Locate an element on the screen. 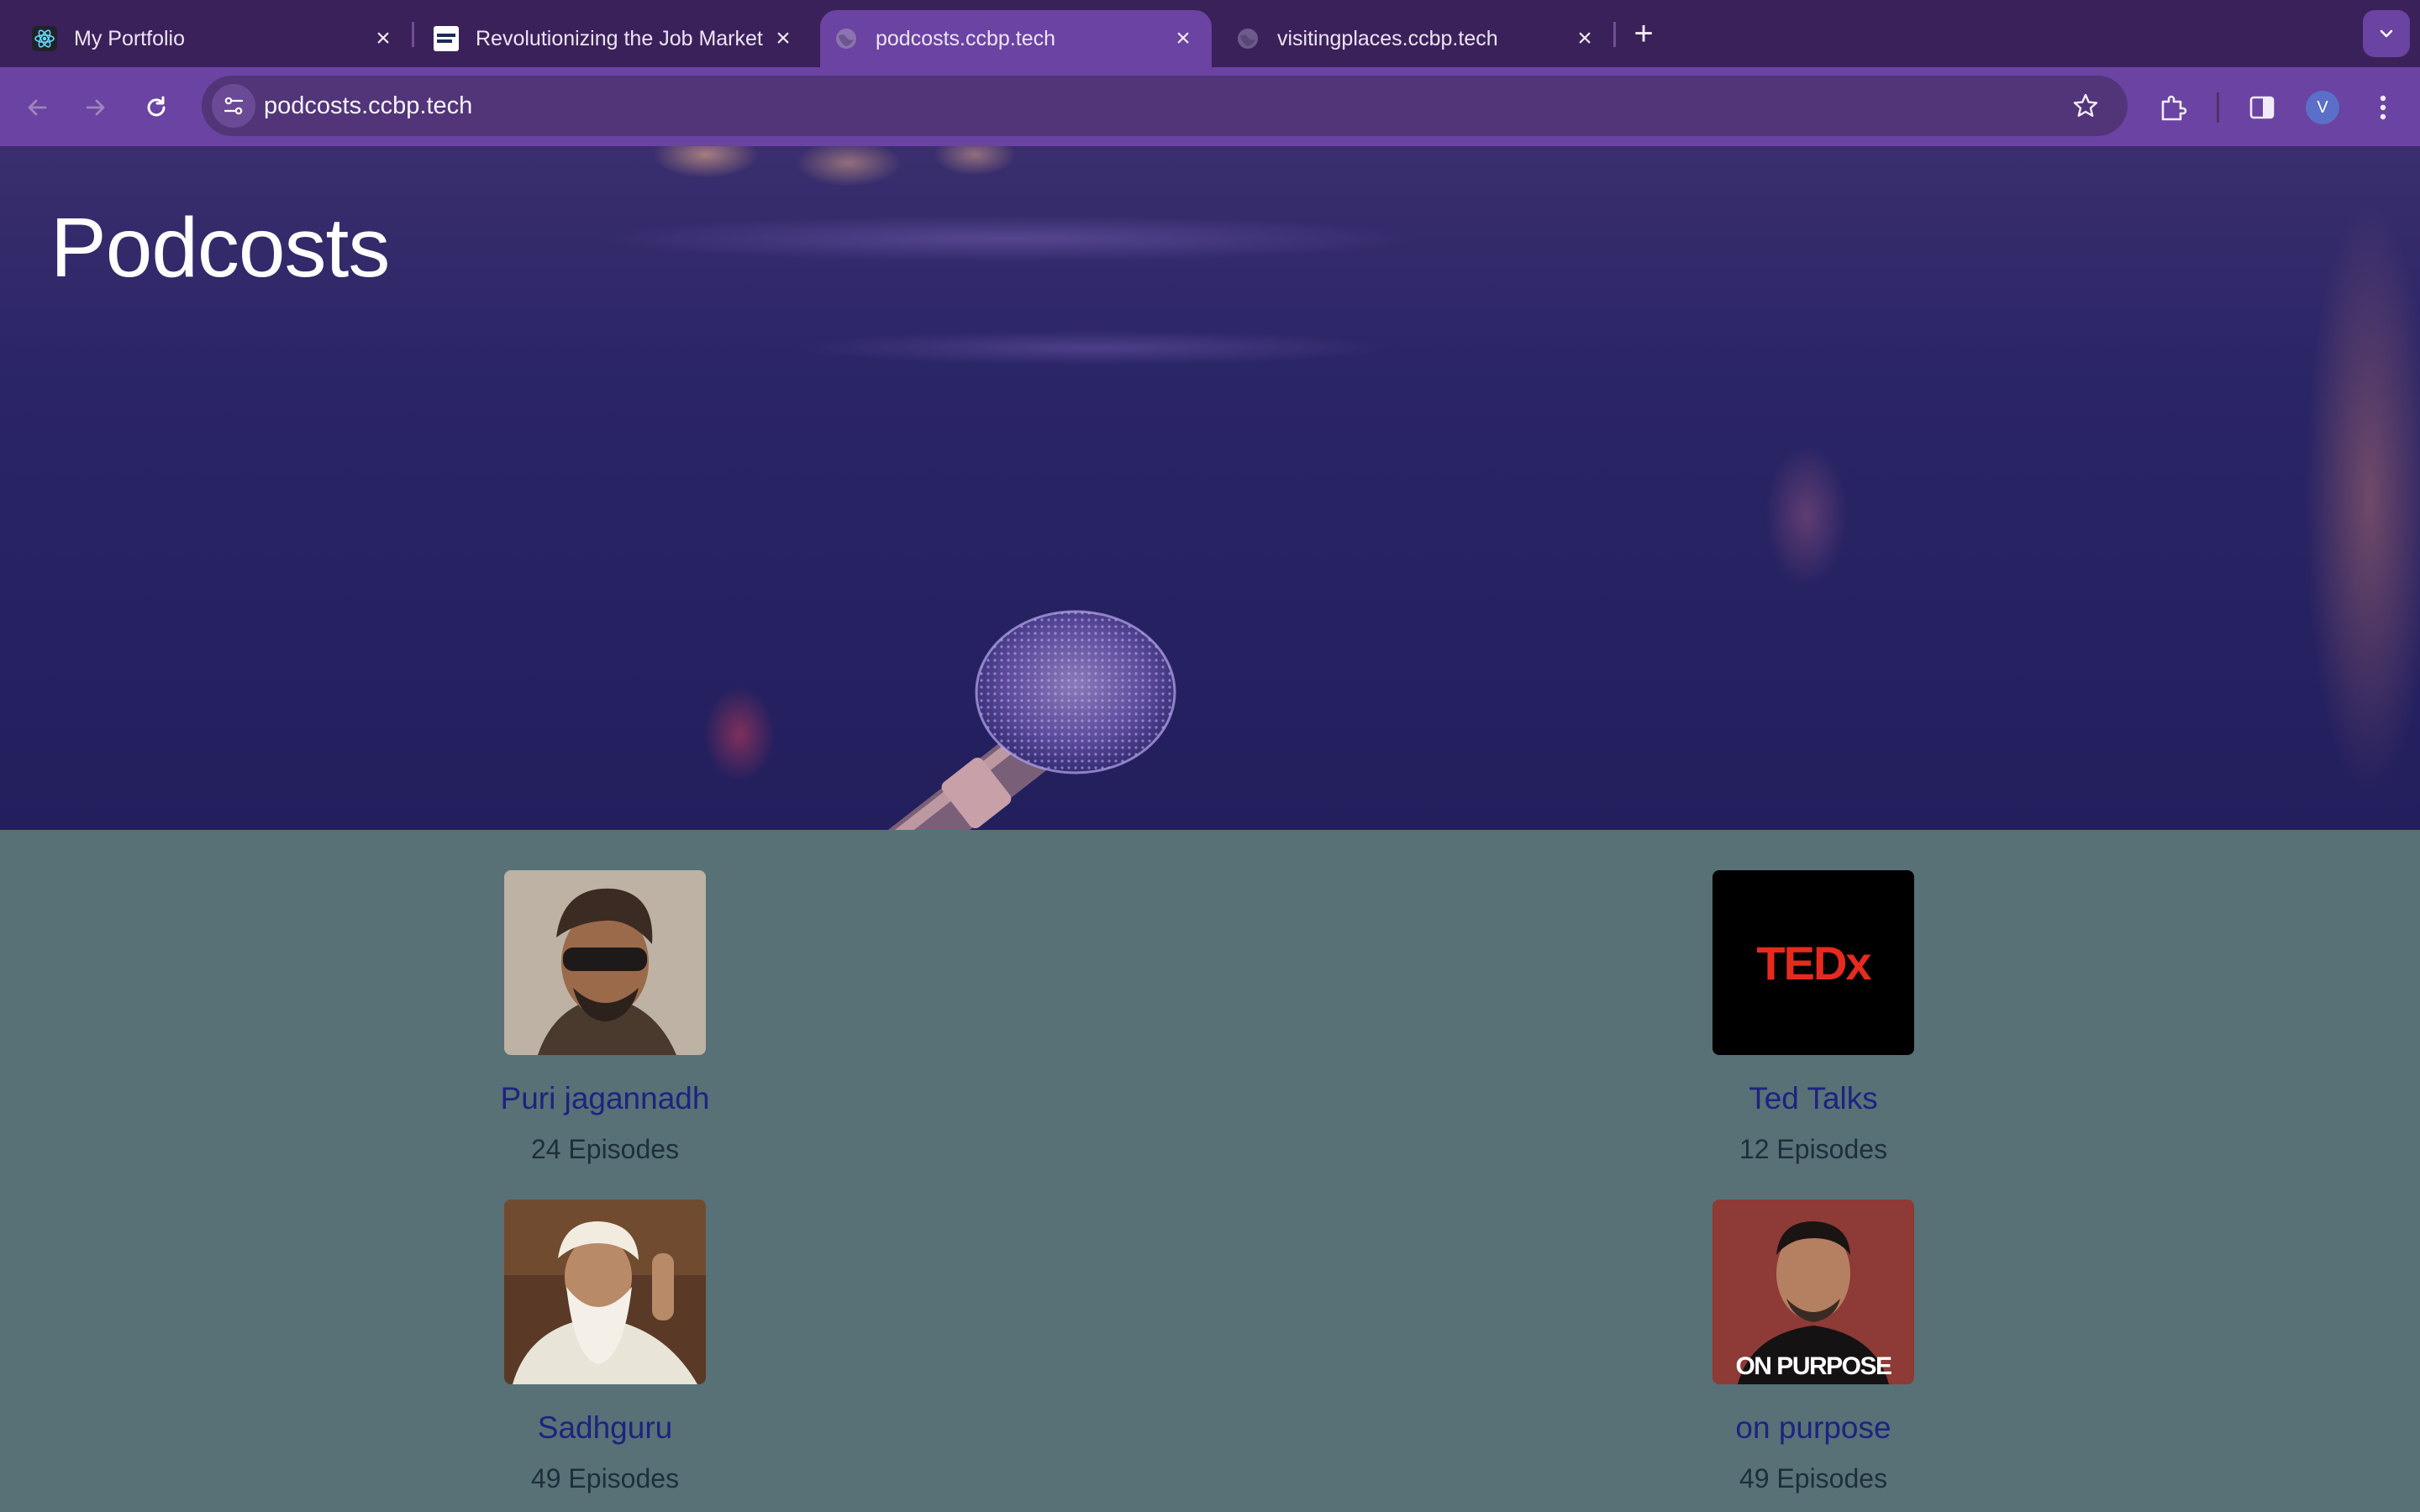  nxtwave-icon is located at coordinates (447, 38).